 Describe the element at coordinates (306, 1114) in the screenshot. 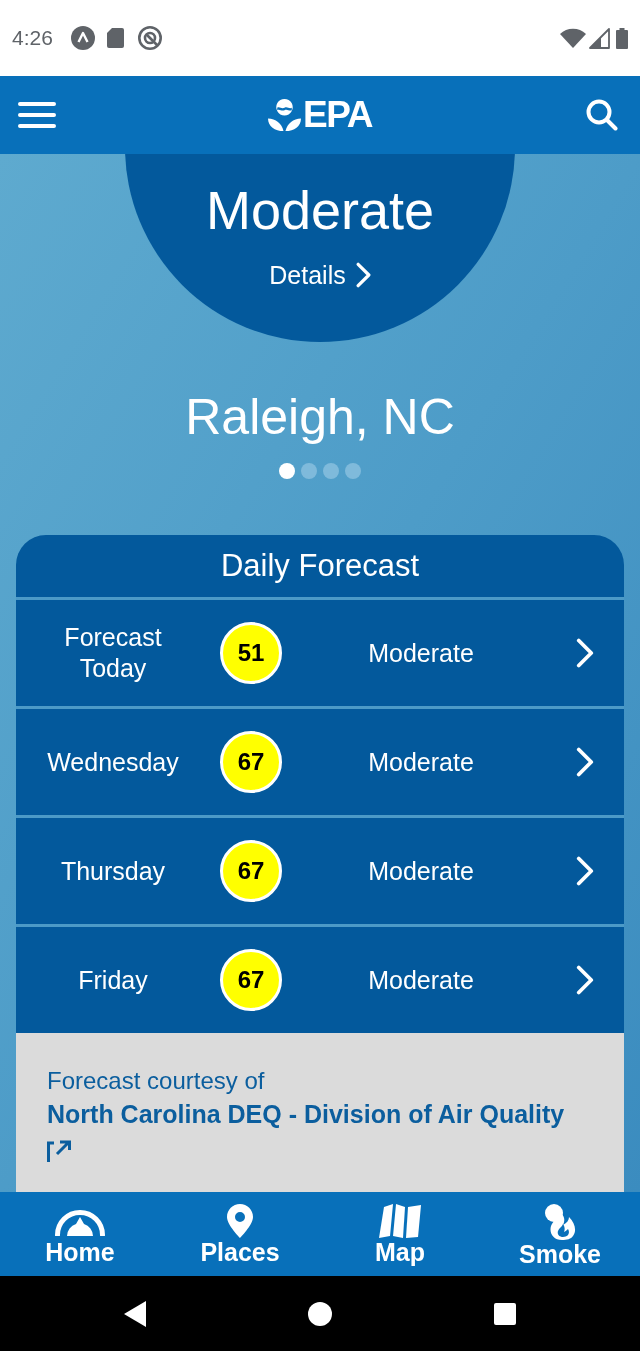

I see `source-link: North Carolina DEQ - Division of Air Quality` at that location.